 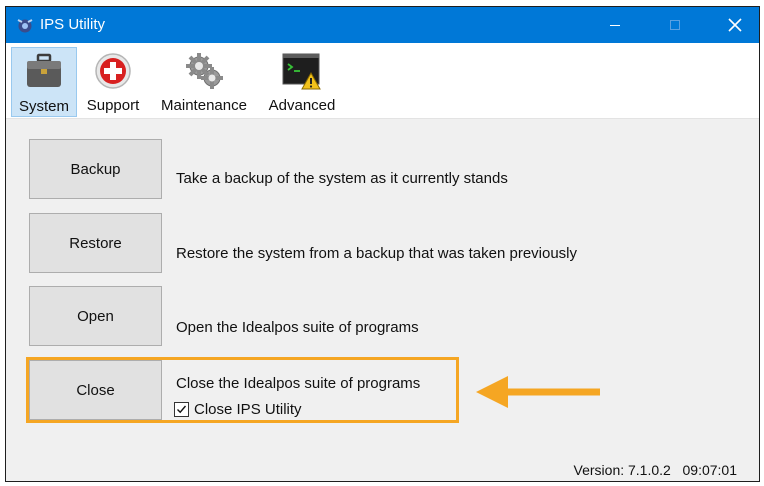 What do you see at coordinates (297, 327) in the screenshot?
I see `open-description: Open the Idealpos suite of programs` at bounding box center [297, 327].